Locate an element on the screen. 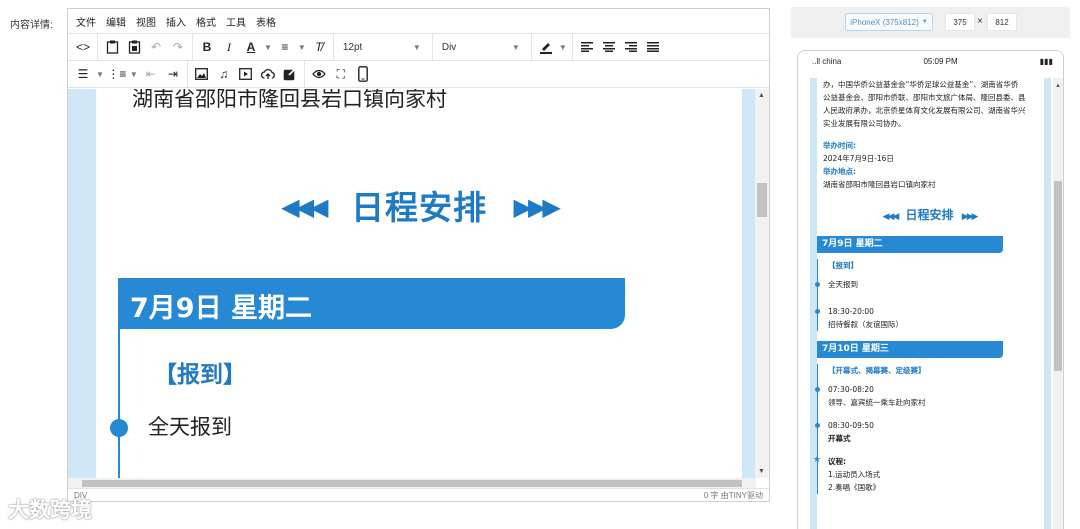  menu-insert: 插入 is located at coordinates (176, 21).